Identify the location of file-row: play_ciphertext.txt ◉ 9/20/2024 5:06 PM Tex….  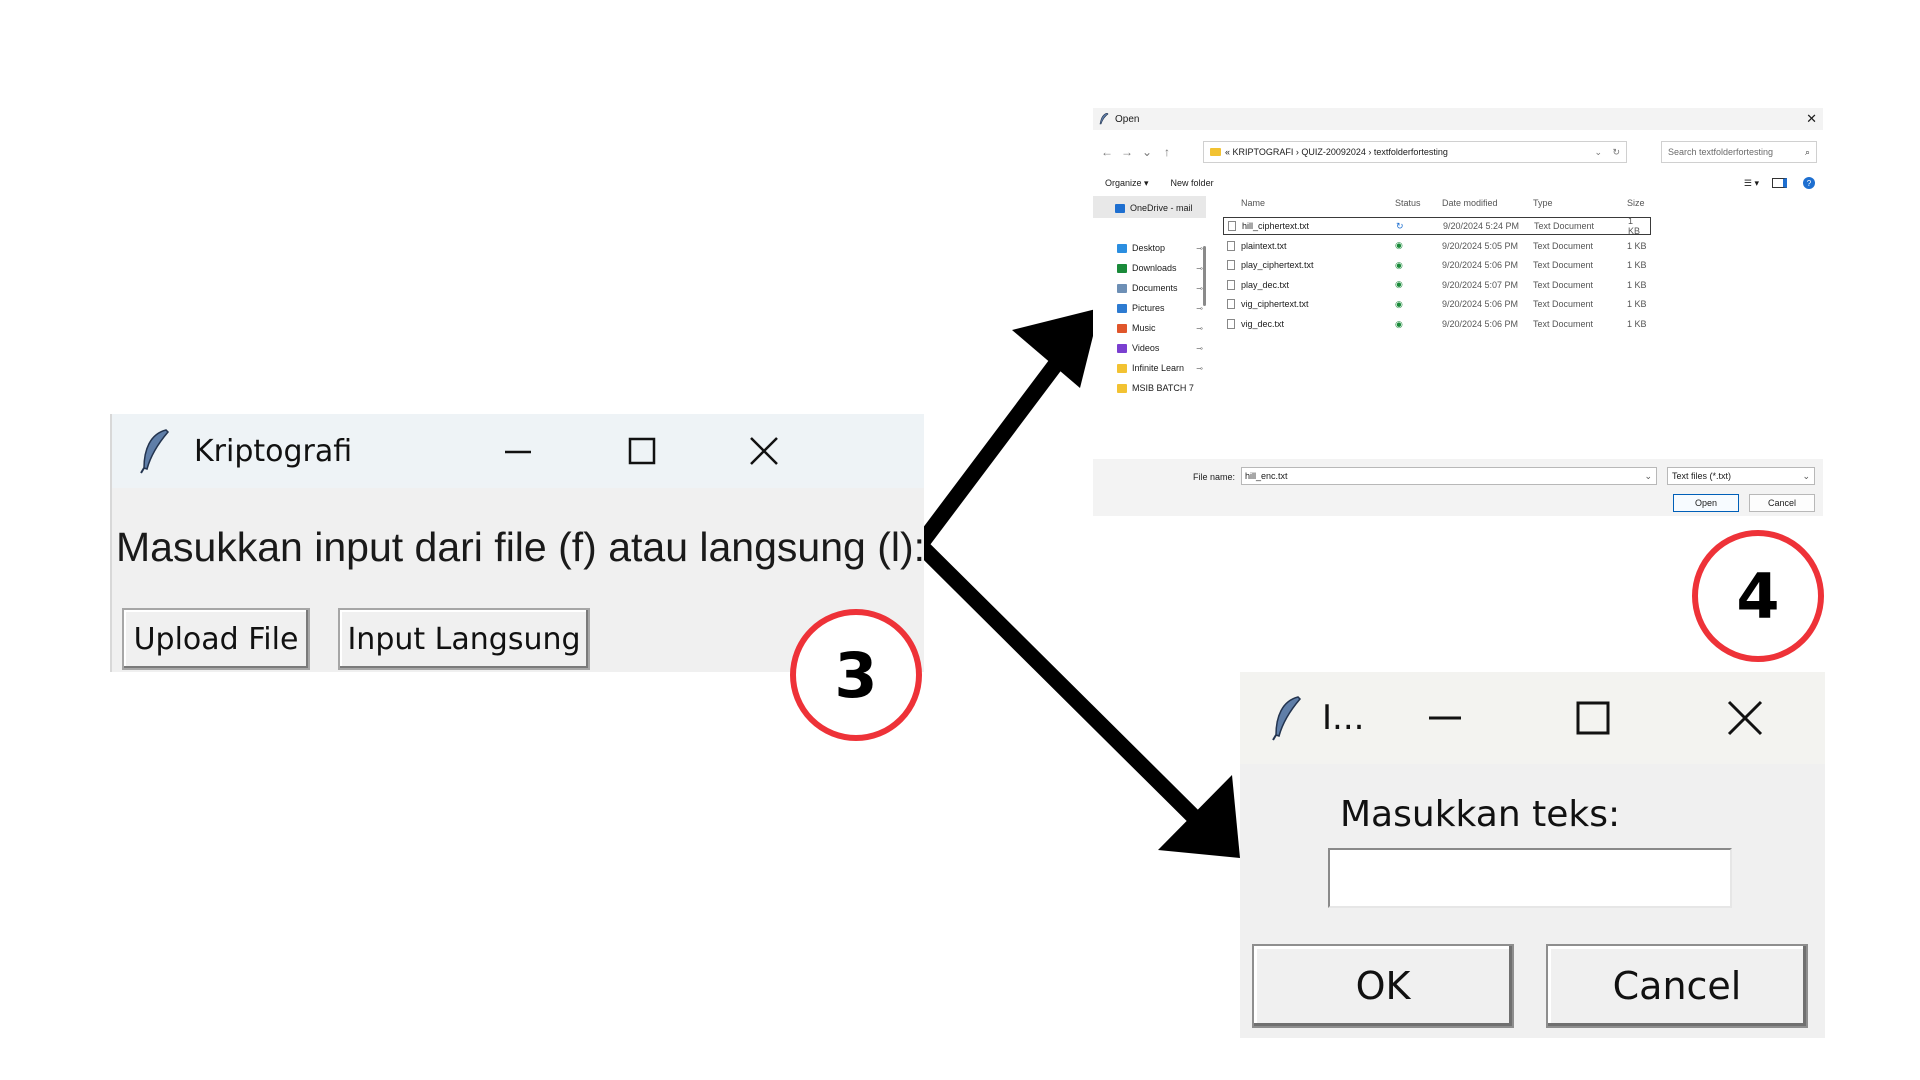
(1432, 265).